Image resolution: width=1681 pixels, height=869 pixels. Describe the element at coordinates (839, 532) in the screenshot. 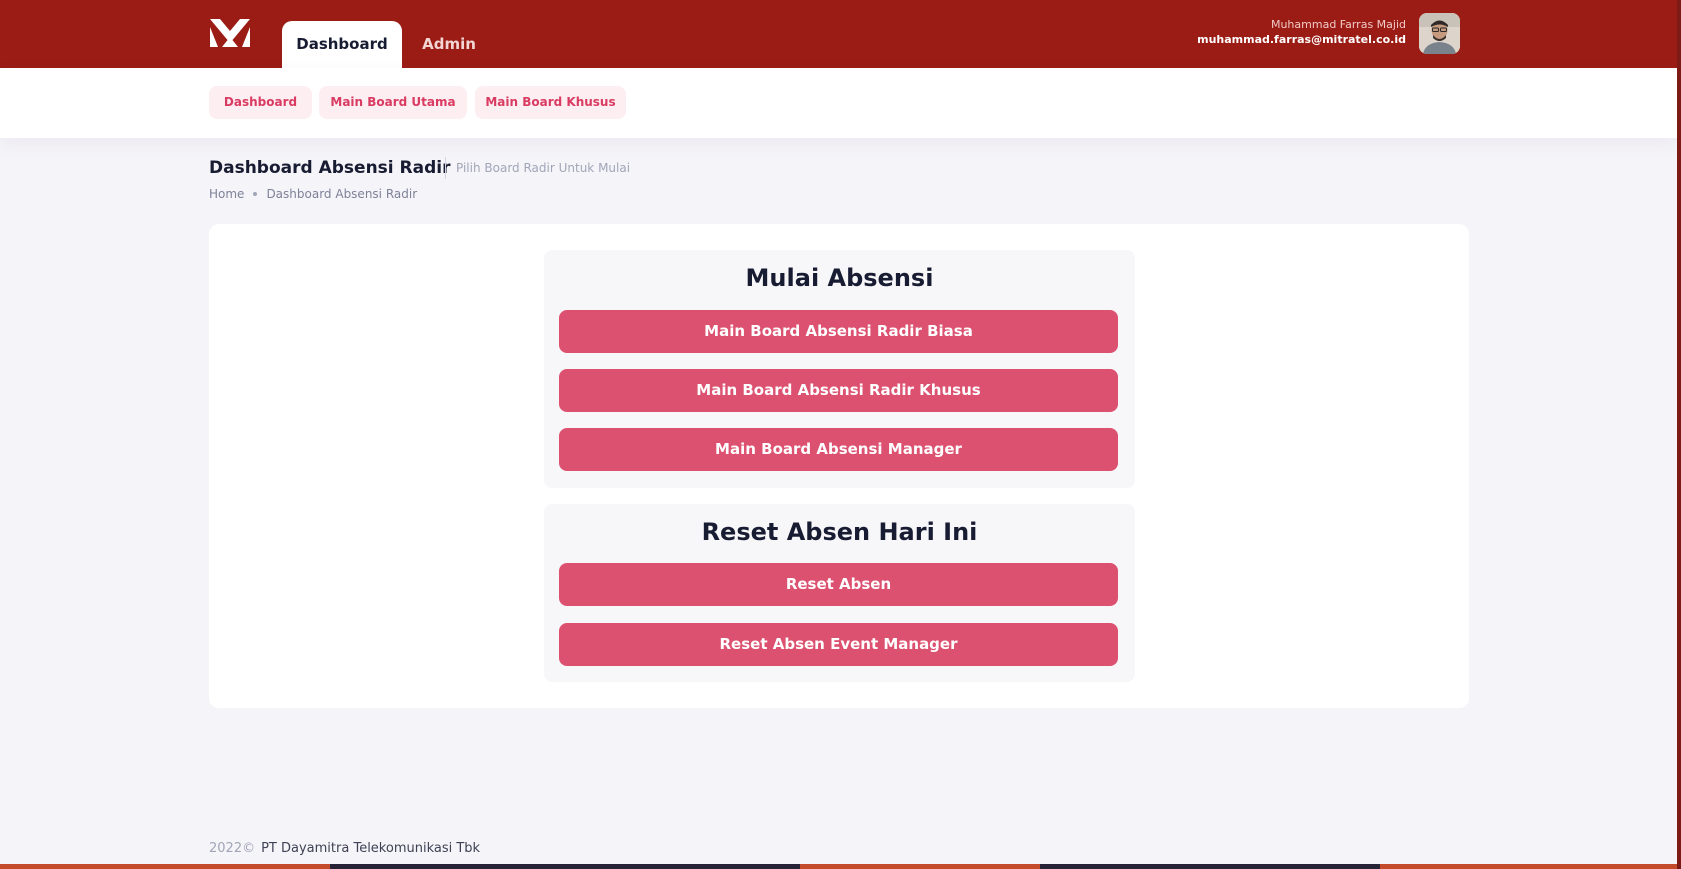

I see `panel-heading-reset-absen: Reset Absen Hari Ini` at that location.